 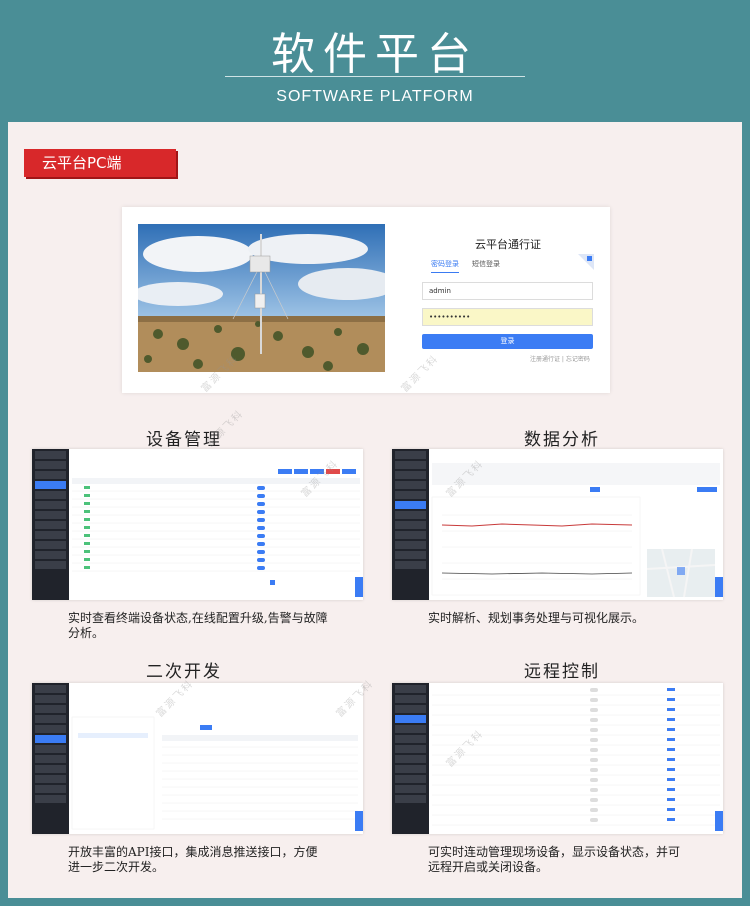 I want to click on qr-icon, so click(x=586, y=262).